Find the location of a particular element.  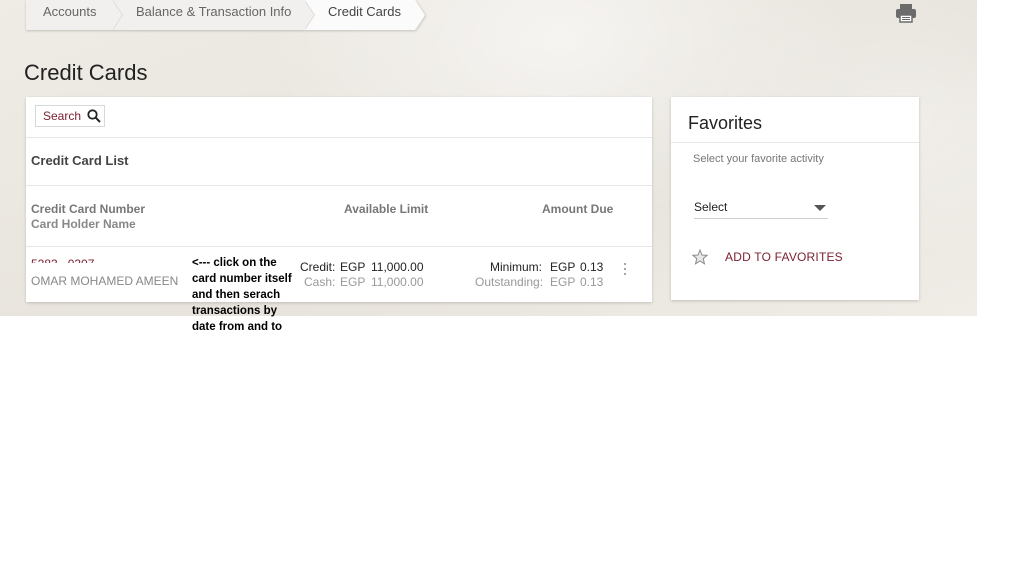

favorites-subtitle: Select your favorite activity is located at coordinates (758, 159).